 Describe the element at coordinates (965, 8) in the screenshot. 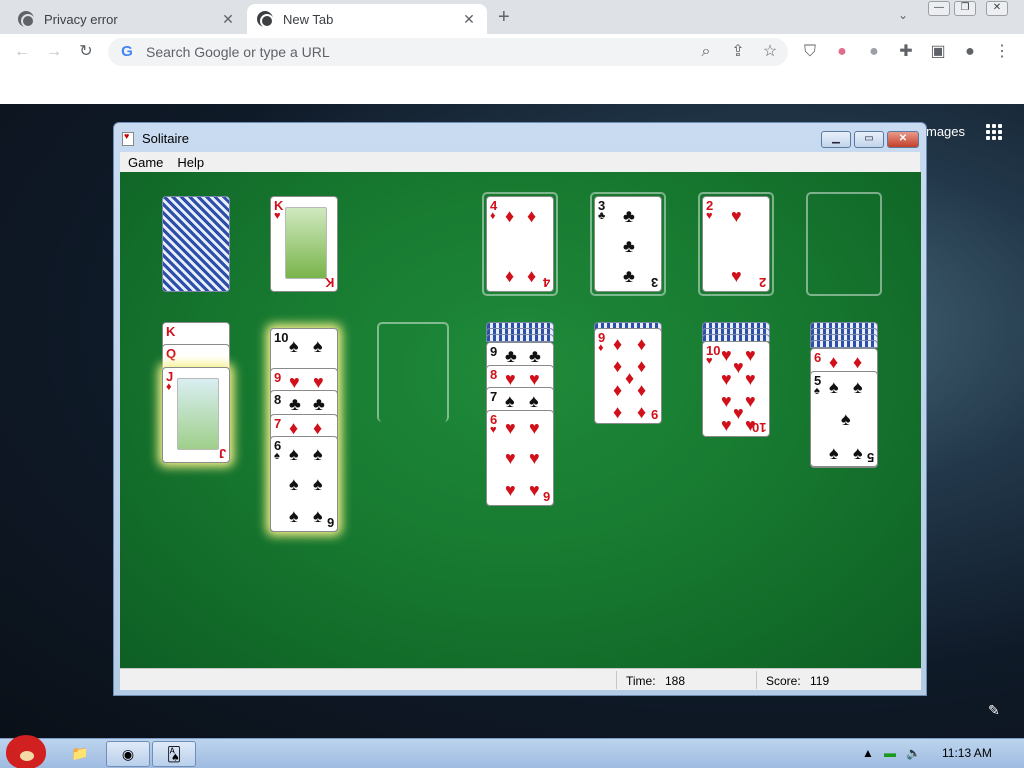

I see `restore-window-icon: ❐` at that location.